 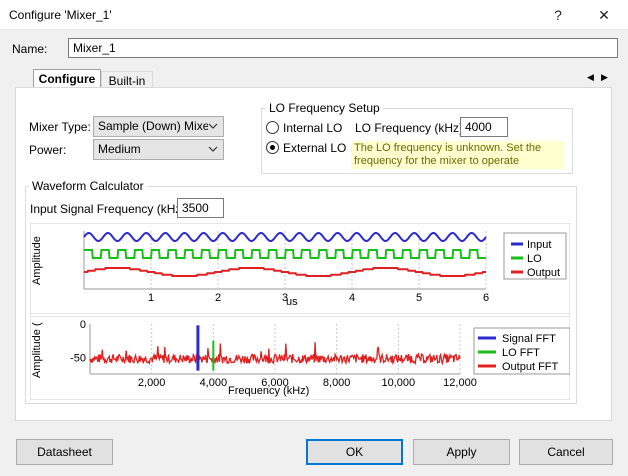 I want to click on title-bar: Configure 'Mixer_1' ? ✕, so click(x=314, y=15).